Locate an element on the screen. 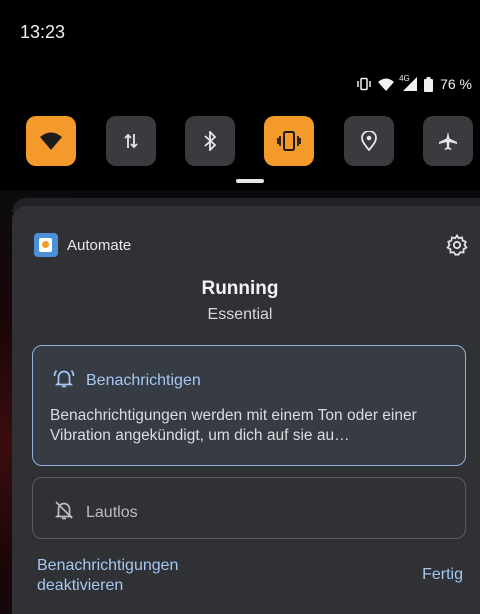 This screenshot has width=480, height=614. silent-option-header: Lautlos is located at coordinates (95, 512).